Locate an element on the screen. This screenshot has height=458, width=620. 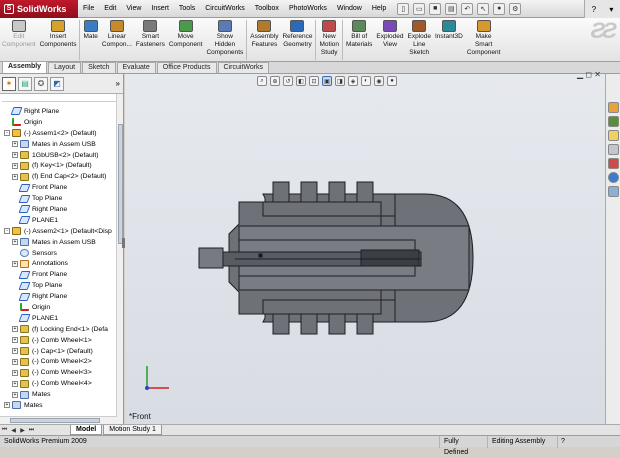
window-menu-icon: ▾ is located at coordinates (611, 9).